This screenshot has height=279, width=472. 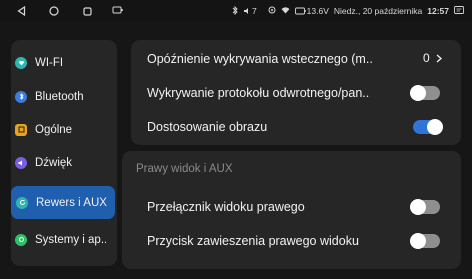 I want to click on sidebar-item-label: Rewers i AUX, so click(x=71, y=202).